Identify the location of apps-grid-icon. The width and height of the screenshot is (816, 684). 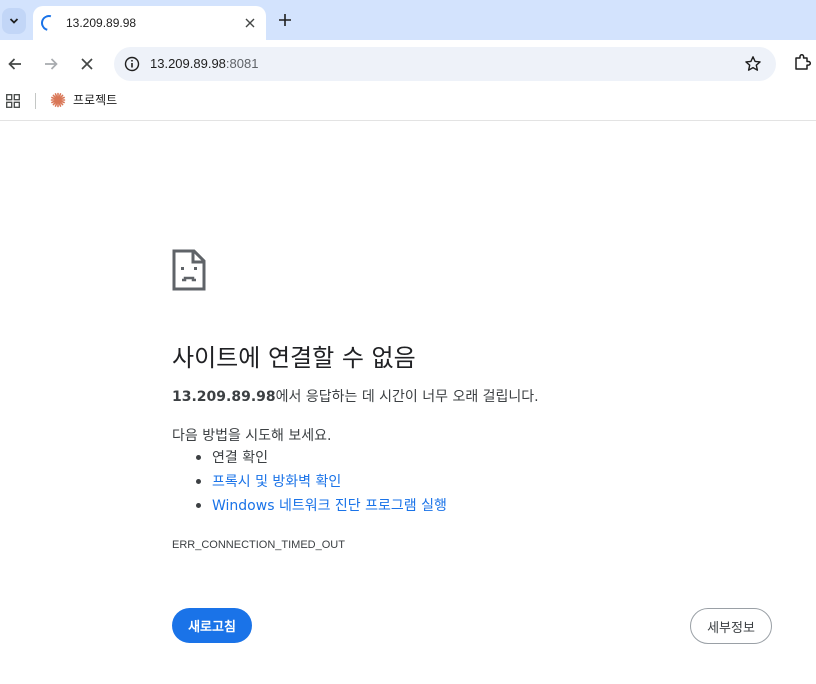
(13, 101).